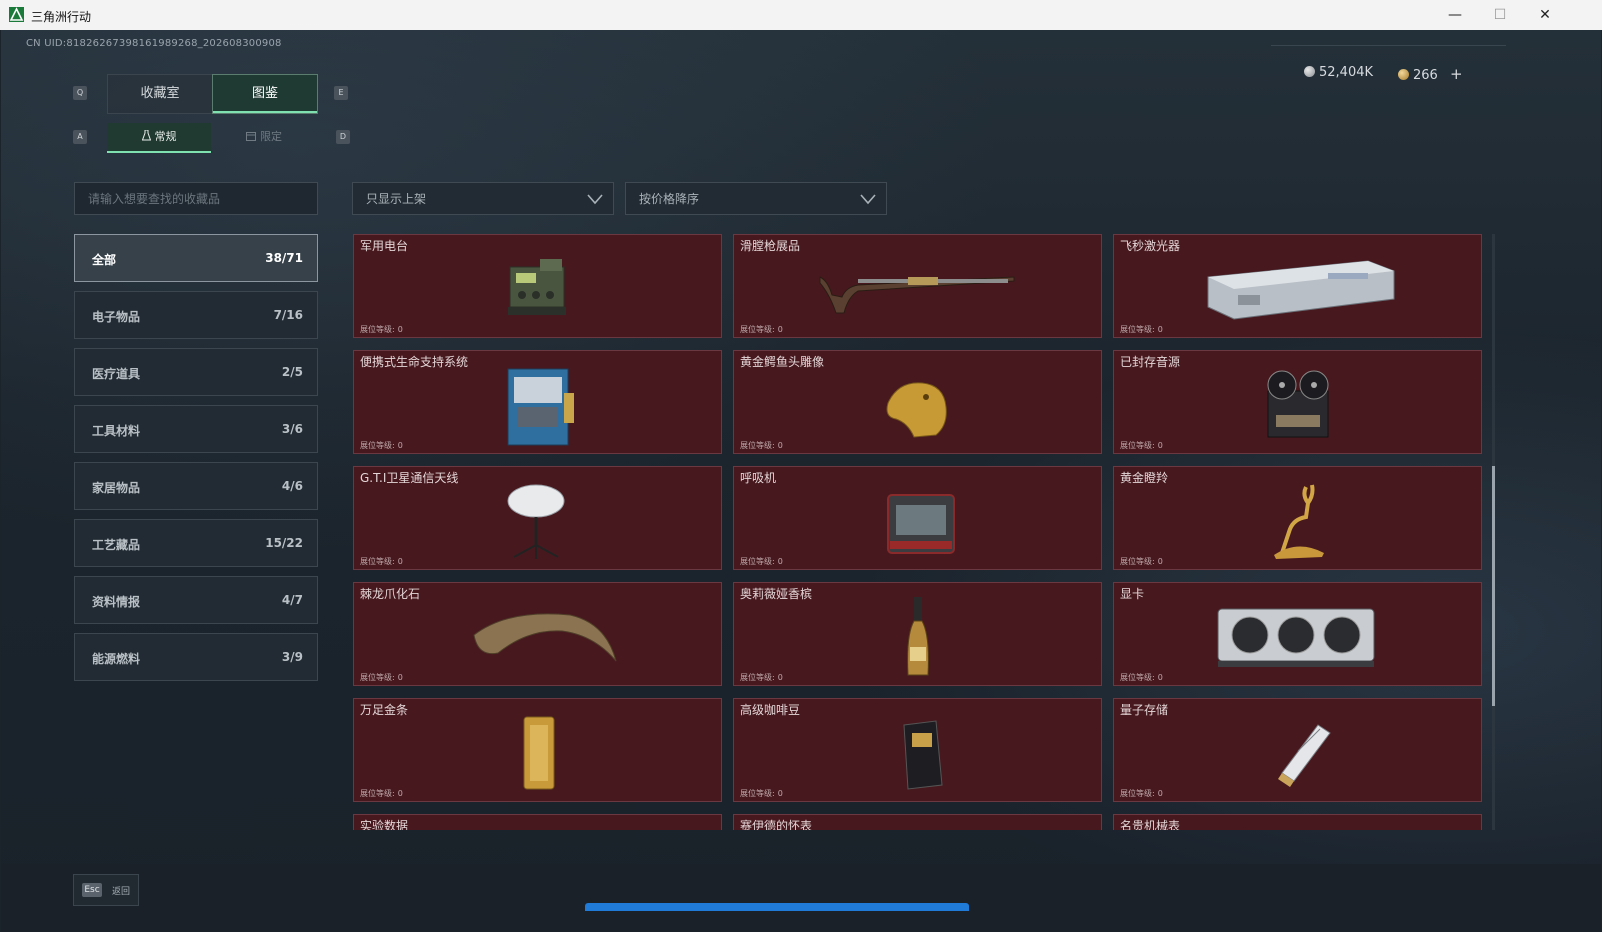 This screenshot has width=1602, height=932. Describe the element at coordinates (1297, 286) in the screenshot. I see `item-card-femtosecond-laser: 飞秒激光器 展位等级: 0` at that location.